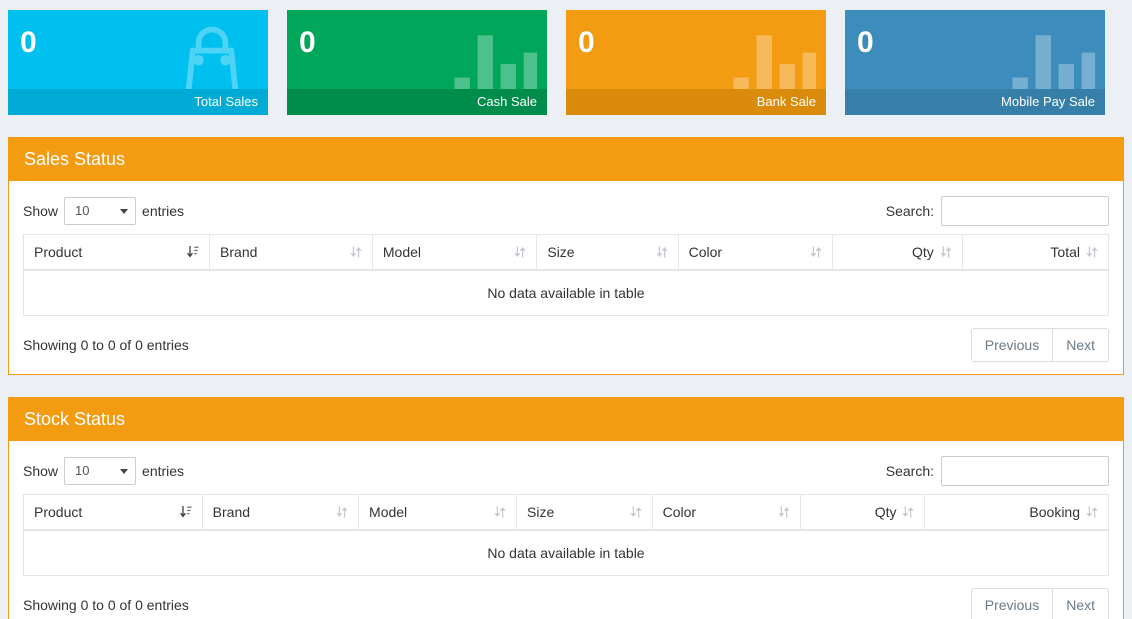 The width and height of the screenshot is (1132, 619). Describe the element at coordinates (1054, 511) in the screenshot. I see `column-header-label: Booking` at that location.